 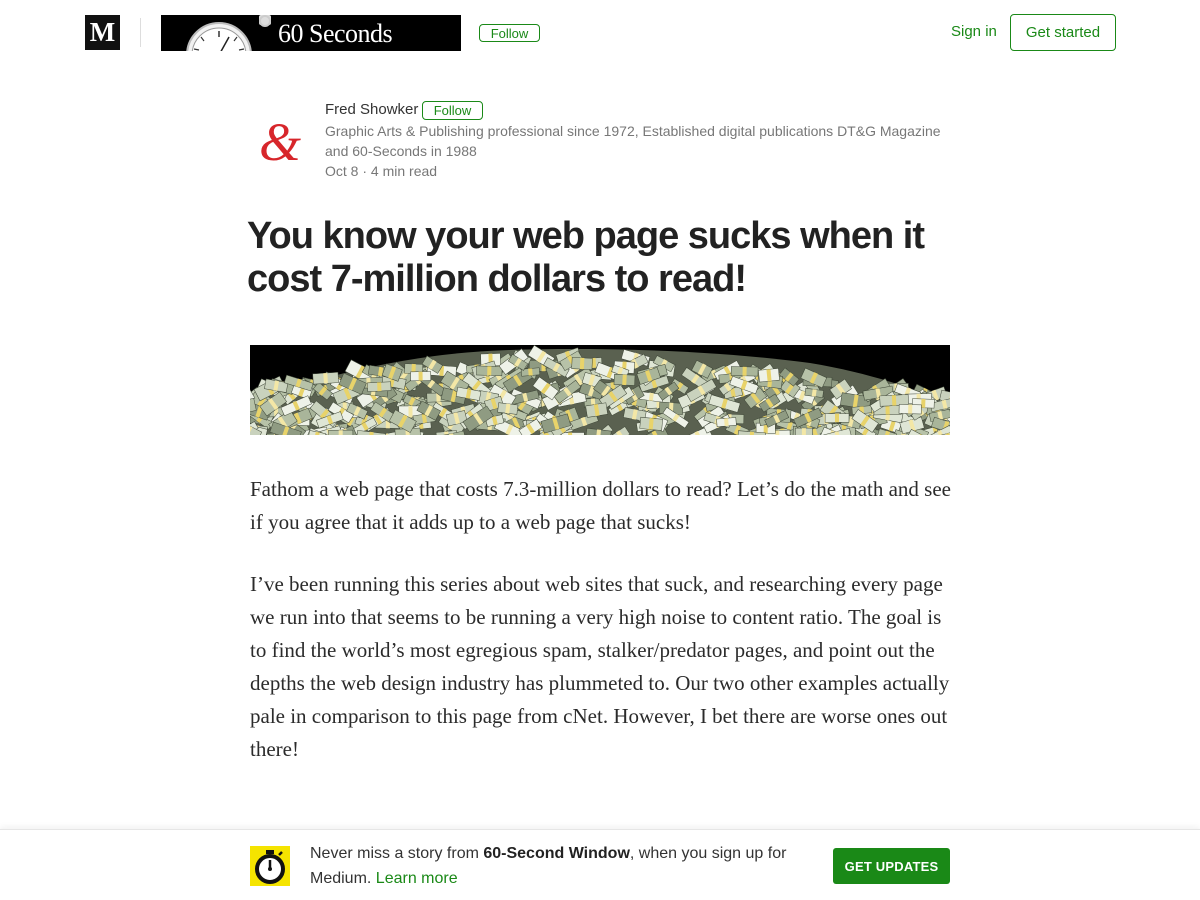 I want to click on get-started-button: Get started, so click(x=1063, y=32).